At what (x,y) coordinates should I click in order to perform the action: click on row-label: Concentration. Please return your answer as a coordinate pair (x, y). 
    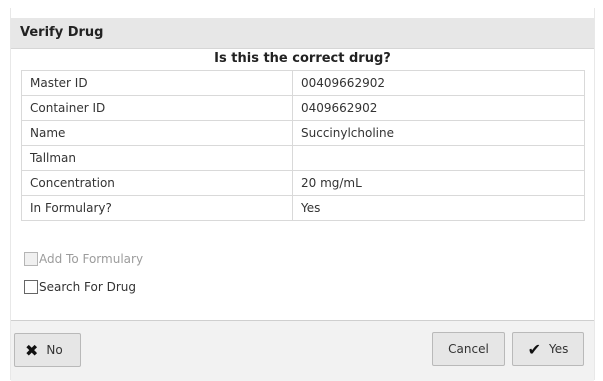
    Looking at the image, I should click on (157, 183).